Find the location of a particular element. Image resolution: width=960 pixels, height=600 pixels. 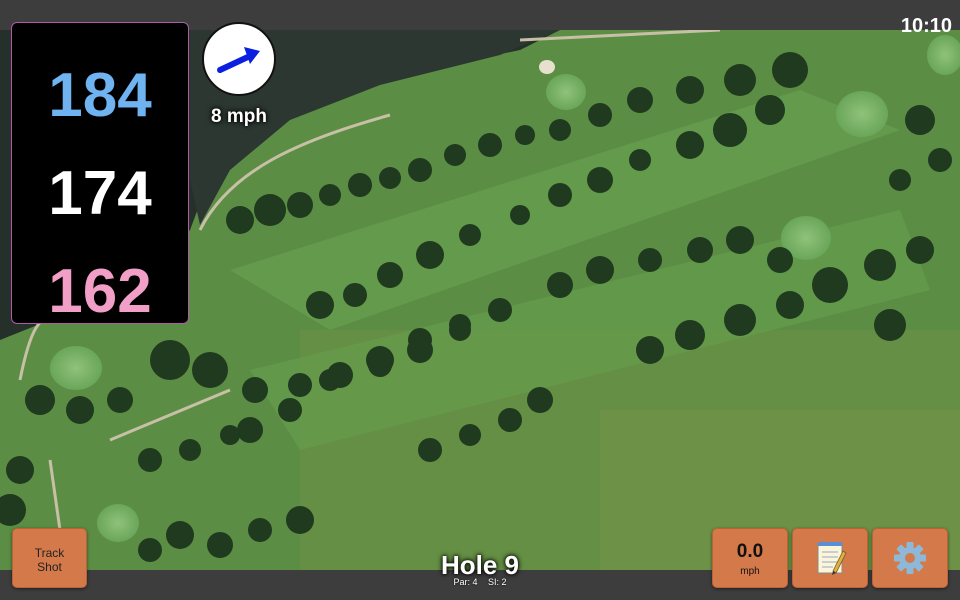

wind-arrow-icon is located at coordinates (238, 60).